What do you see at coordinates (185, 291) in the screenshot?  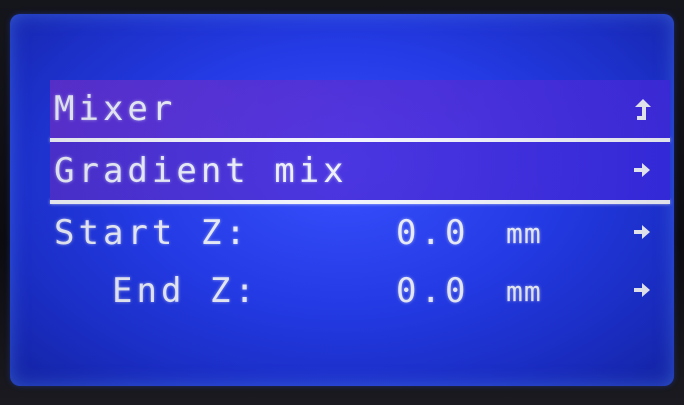 I see `menu-item-label: End Z:` at bounding box center [185, 291].